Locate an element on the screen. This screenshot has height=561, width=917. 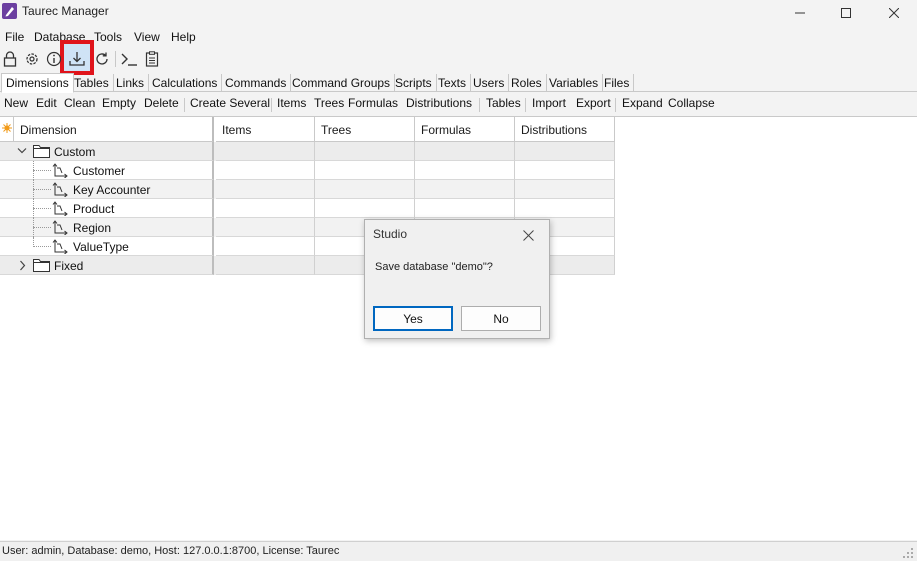
table-row: Custom is located at coordinates (307, 151).